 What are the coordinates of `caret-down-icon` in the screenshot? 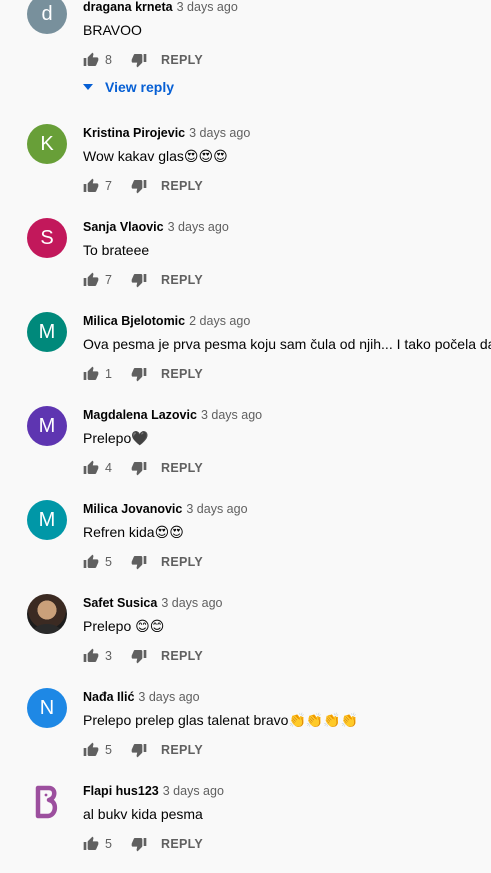 It's located at (88, 87).